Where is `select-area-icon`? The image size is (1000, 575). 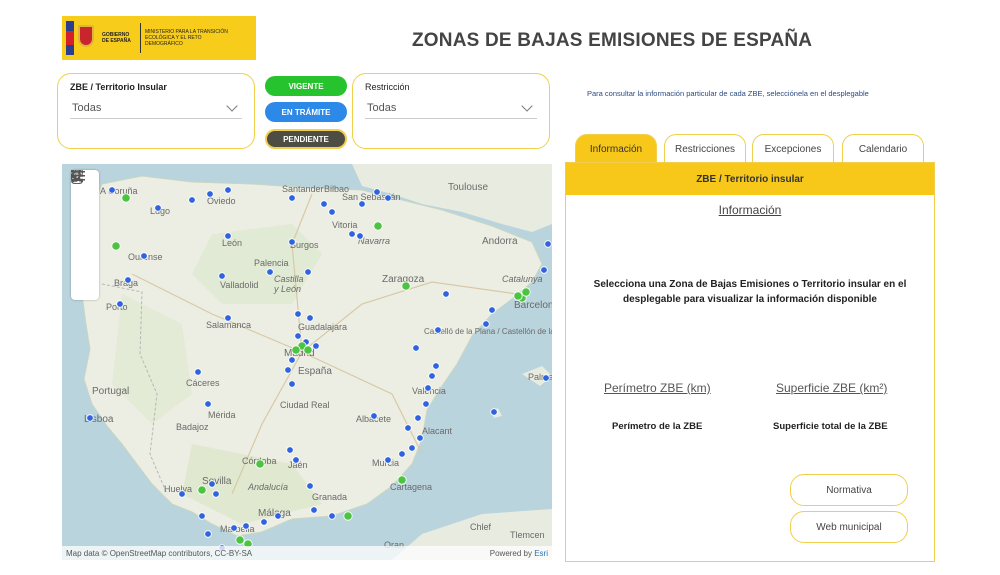 select-area-icon is located at coordinates (85, 209).